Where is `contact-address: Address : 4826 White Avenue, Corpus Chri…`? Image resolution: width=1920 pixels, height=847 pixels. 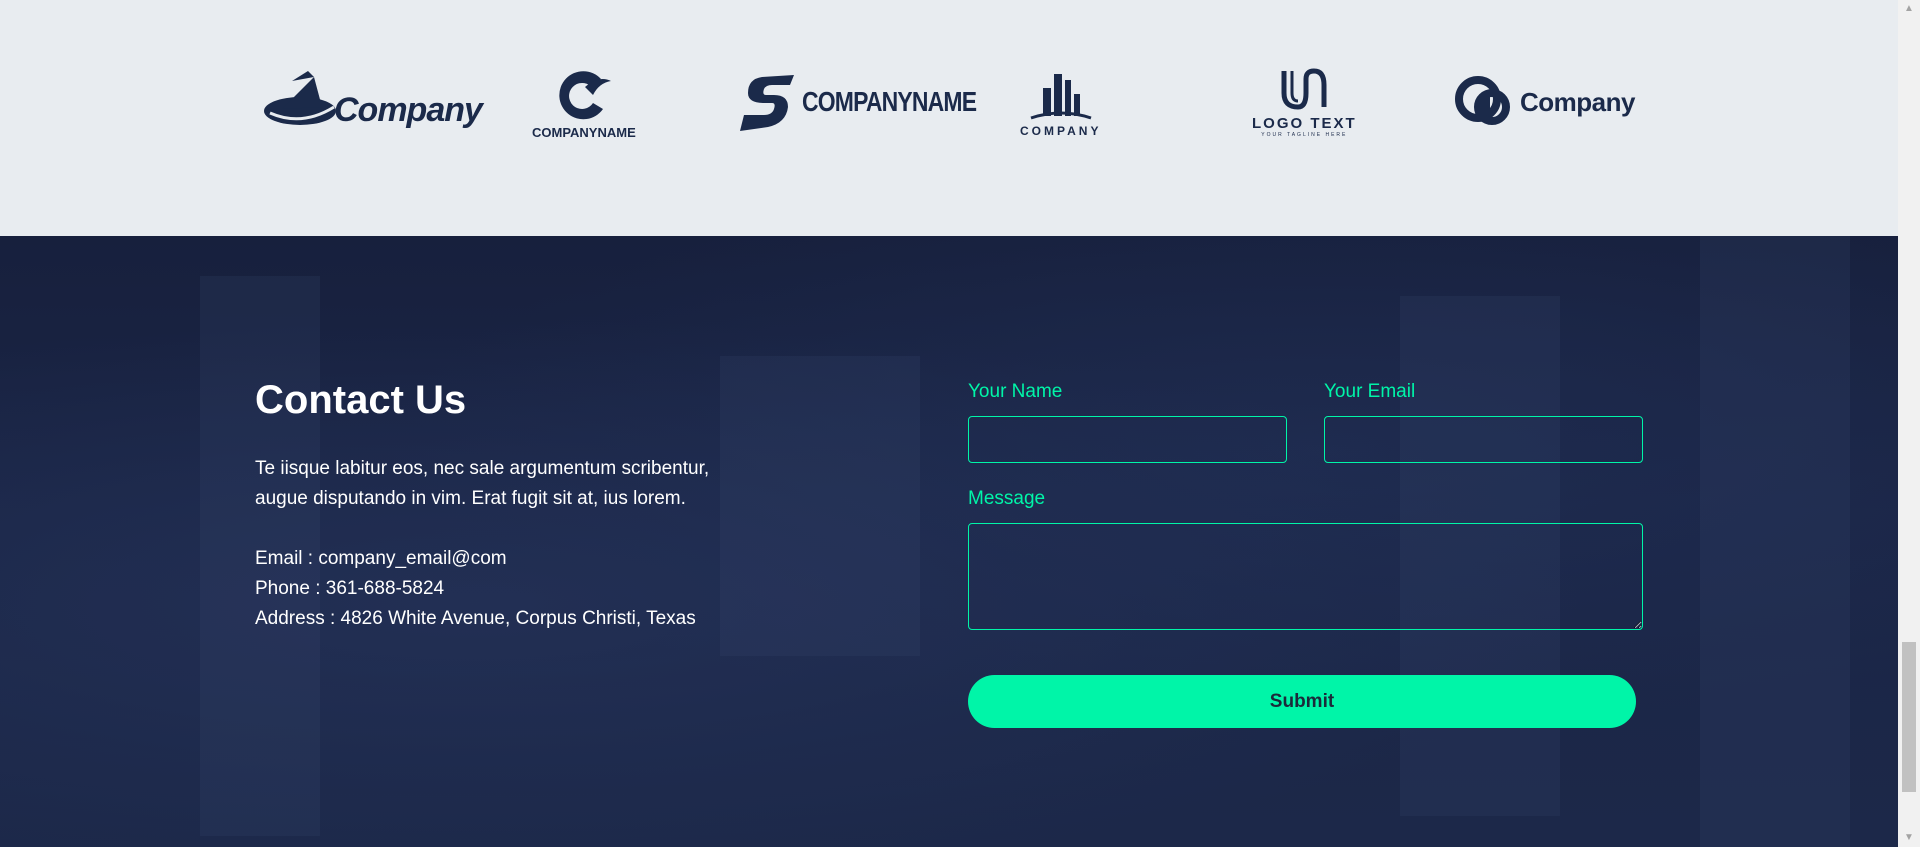 contact-address: Address : 4826 White Avenue, Corpus Chri… is located at coordinates (475, 618).